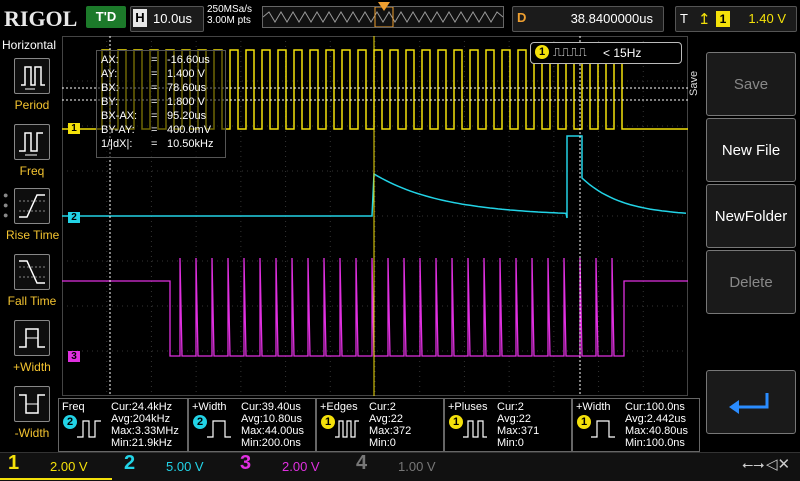 The height and width of the screenshot is (481, 800). What do you see at coordinates (142, 407) in the screenshot?
I see `measure-cur: Cur:24.4kHz` at bounding box center [142, 407].